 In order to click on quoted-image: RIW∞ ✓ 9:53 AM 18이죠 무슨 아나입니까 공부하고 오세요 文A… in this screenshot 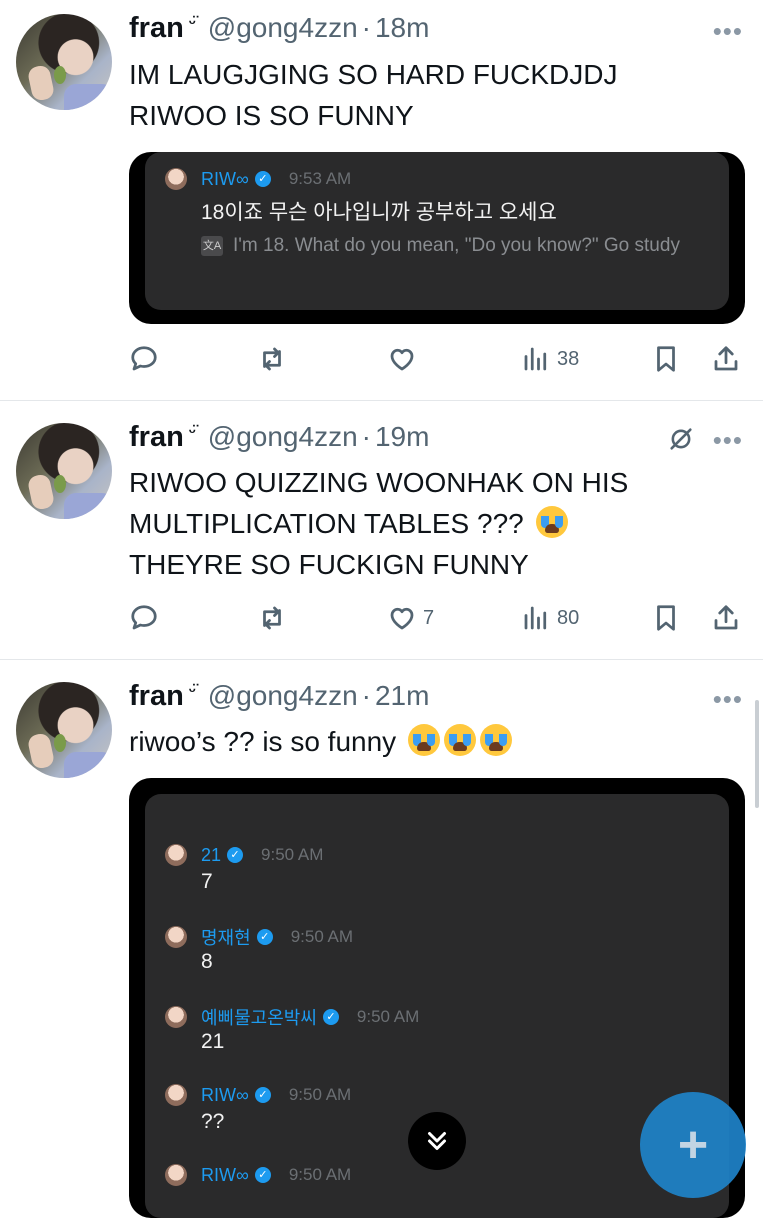, I will do `click(437, 238)`.